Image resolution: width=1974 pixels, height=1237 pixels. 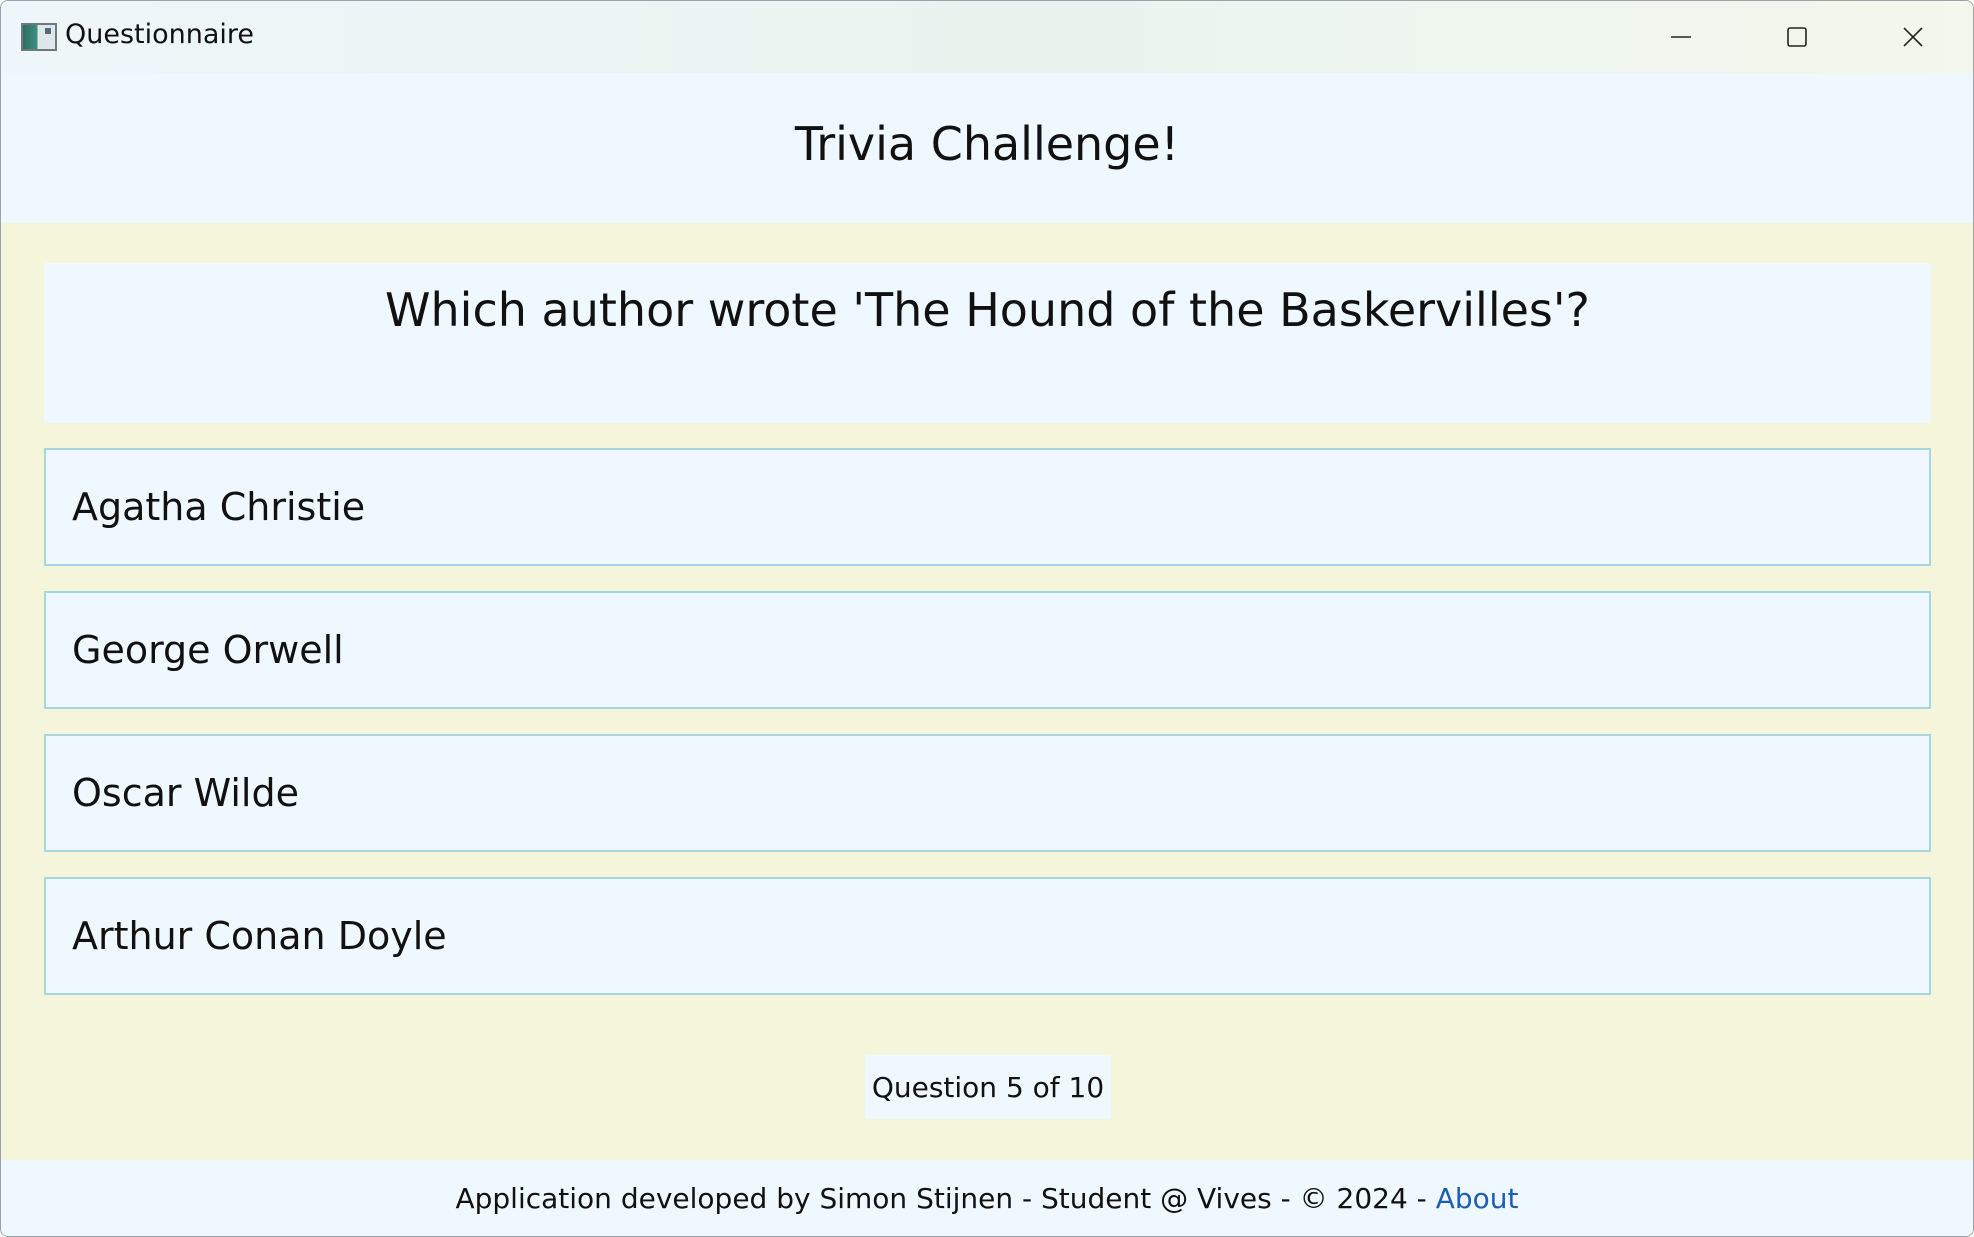 What do you see at coordinates (987, 936) in the screenshot?
I see `answer-button-4: Arthur Conan Doyle` at bounding box center [987, 936].